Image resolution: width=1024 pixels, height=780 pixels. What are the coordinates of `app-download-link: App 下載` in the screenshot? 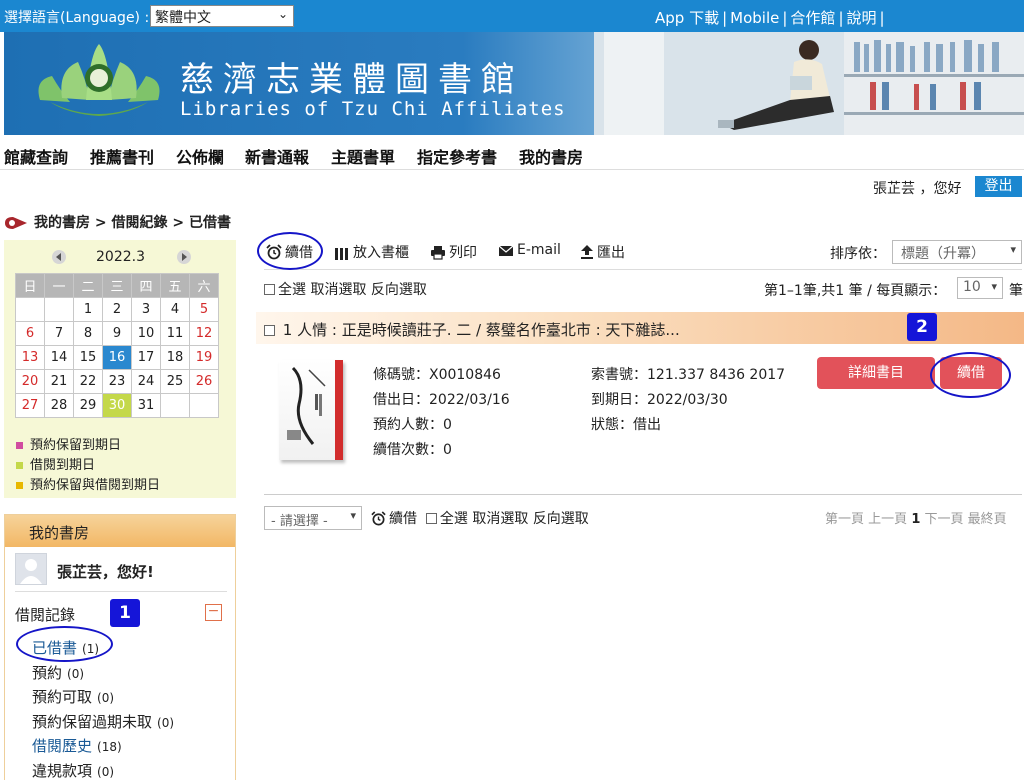 It's located at (687, 18).